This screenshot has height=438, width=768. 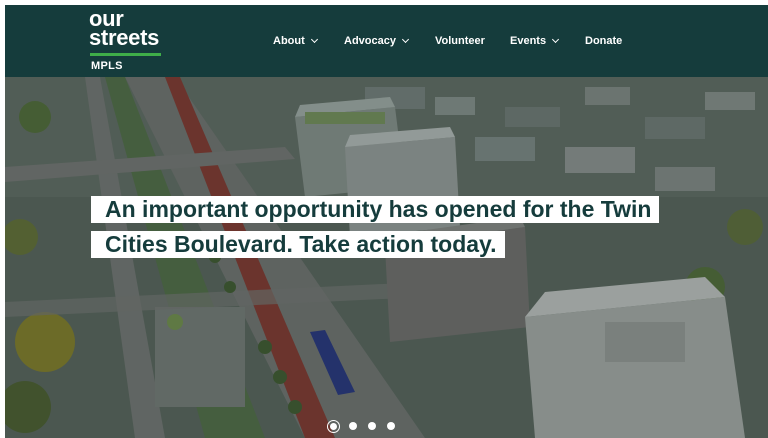 I want to click on nav-item-label: Volunteer, so click(x=460, y=41).